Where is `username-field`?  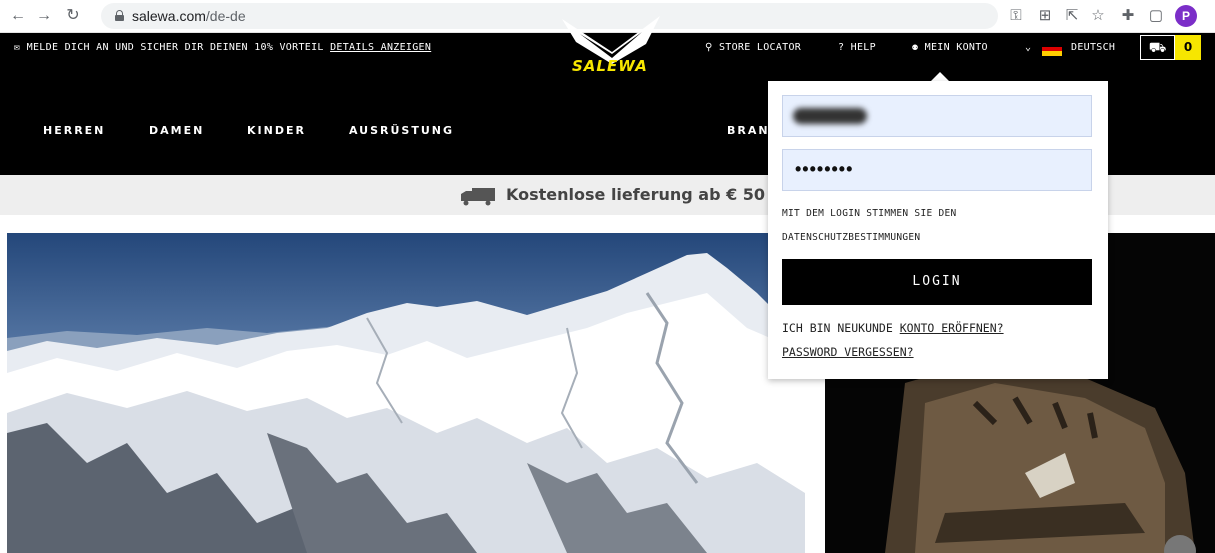 username-field is located at coordinates (937, 116).